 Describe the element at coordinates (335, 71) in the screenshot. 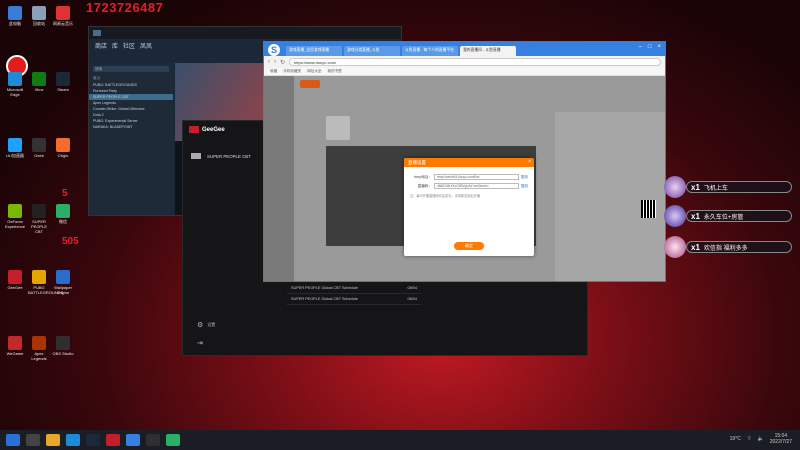

I see `bookmark-item: 我的书签` at that location.